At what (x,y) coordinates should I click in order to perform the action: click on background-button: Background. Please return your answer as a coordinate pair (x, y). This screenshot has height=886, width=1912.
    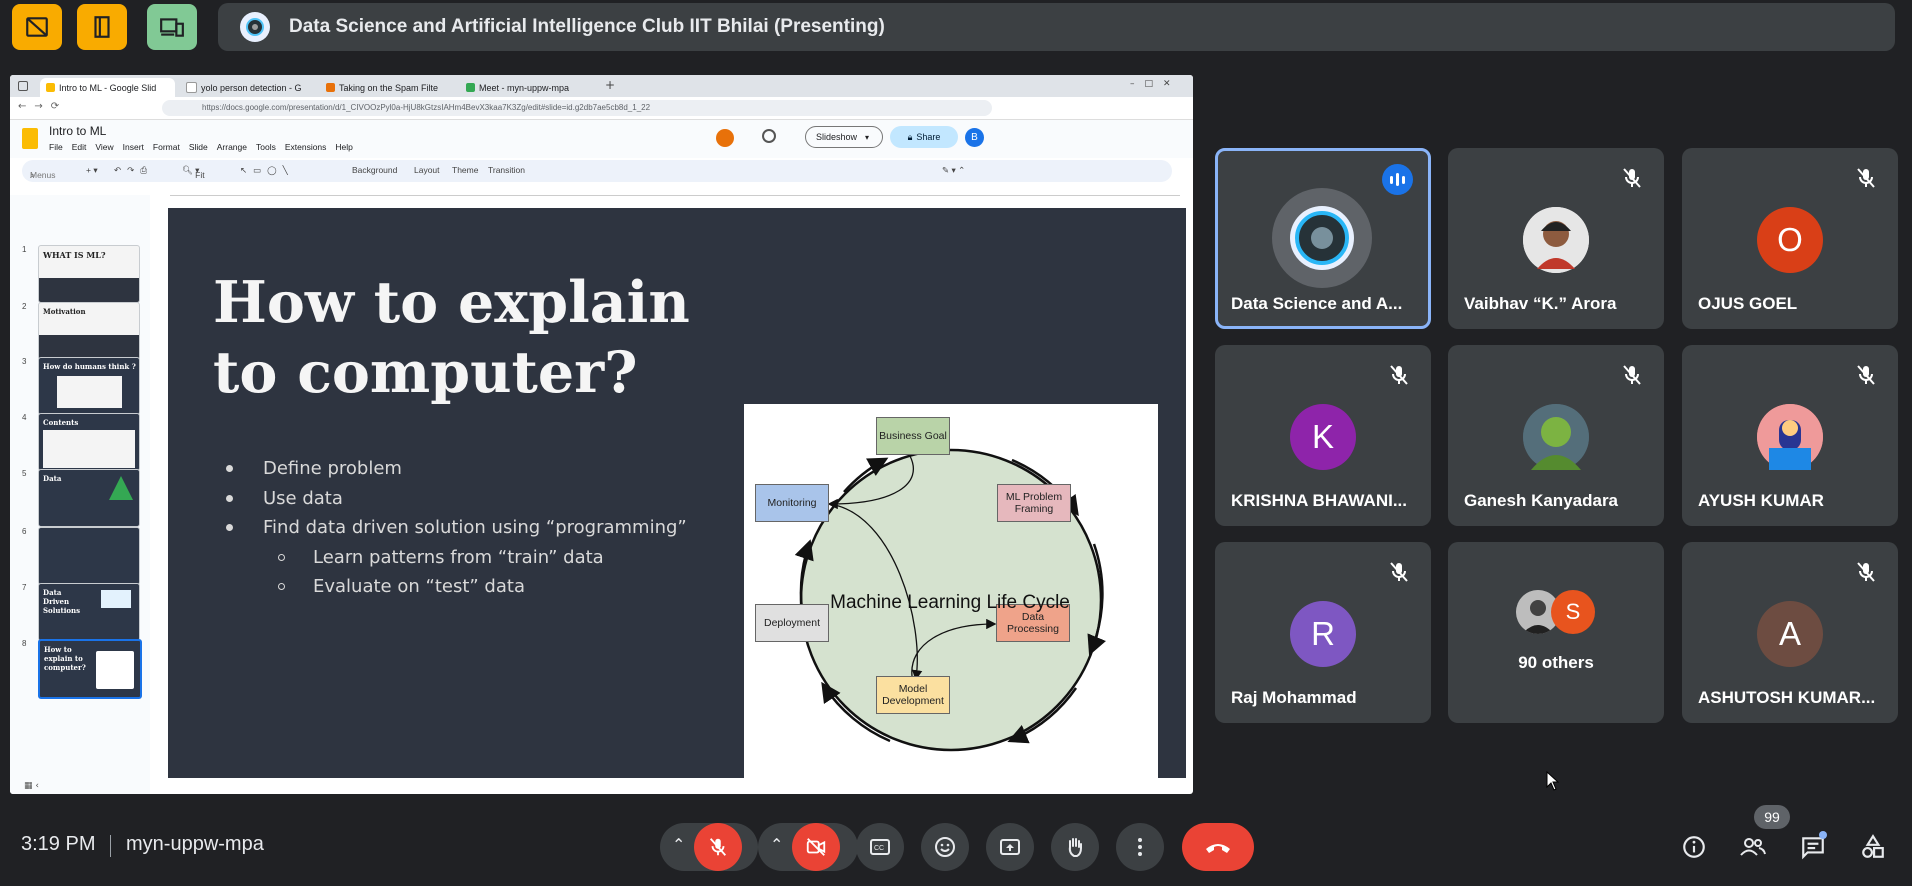
    Looking at the image, I should click on (374, 170).